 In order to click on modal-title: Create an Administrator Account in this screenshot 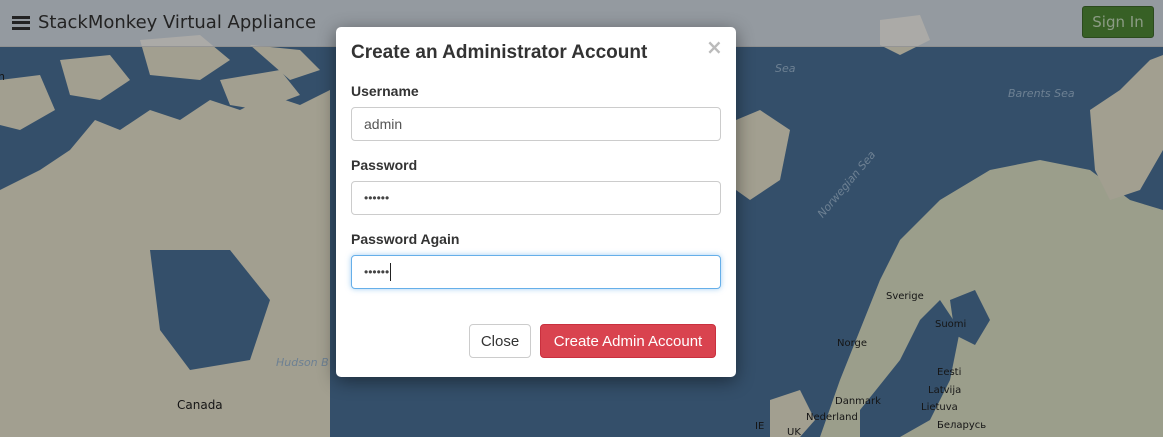, I will do `click(499, 52)`.